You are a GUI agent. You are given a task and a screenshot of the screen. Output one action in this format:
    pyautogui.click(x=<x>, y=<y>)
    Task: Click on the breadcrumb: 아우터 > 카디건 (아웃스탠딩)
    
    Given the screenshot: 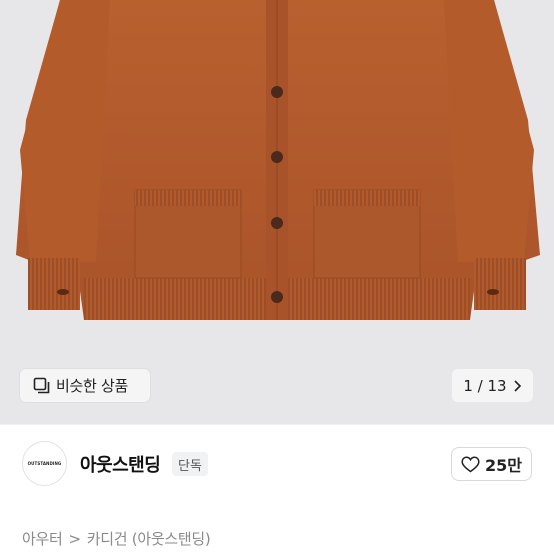 What is the action you would take?
    pyautogui.click(x=116, y=538)
    